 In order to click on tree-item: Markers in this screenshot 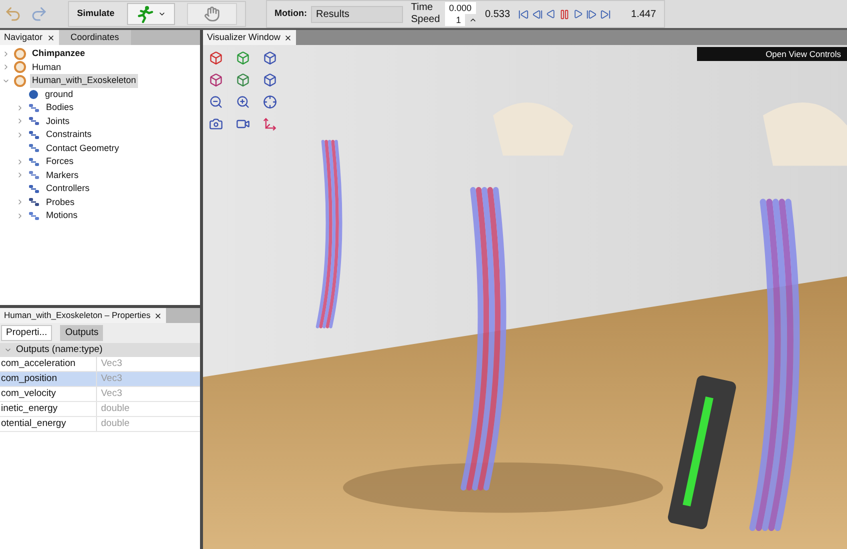, I will do `click(62, 175)`.